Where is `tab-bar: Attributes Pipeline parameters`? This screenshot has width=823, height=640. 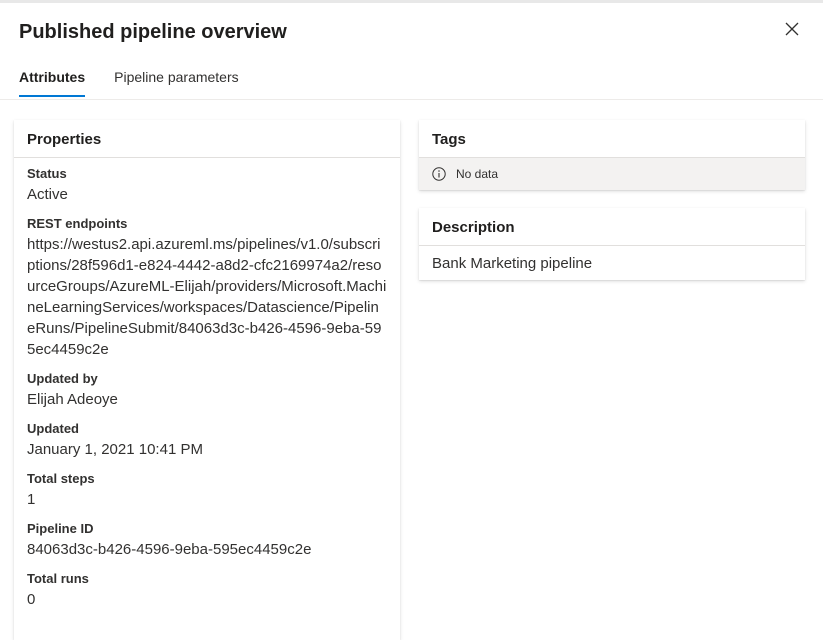 tab-bar: Attributes Pipeline parameters is located at coordinates (143, 80).